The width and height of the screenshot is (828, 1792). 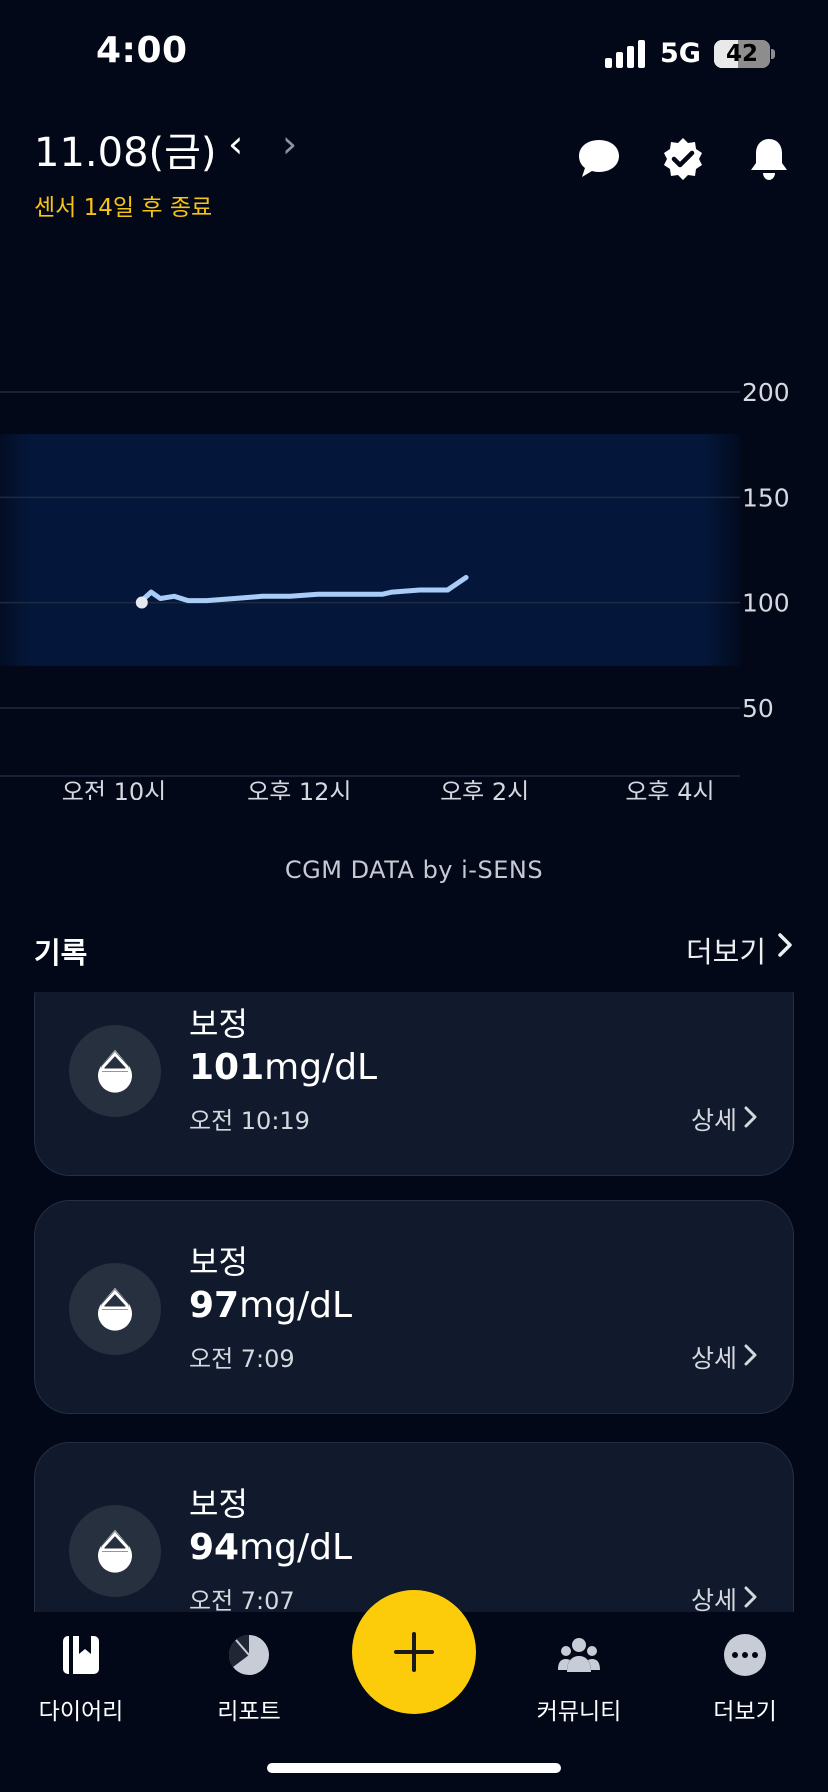 What do you see at coordinates (249, 1121) in the screenshot?
I see `record-time: 오전 10:19` at bounding box center [249, 1121].